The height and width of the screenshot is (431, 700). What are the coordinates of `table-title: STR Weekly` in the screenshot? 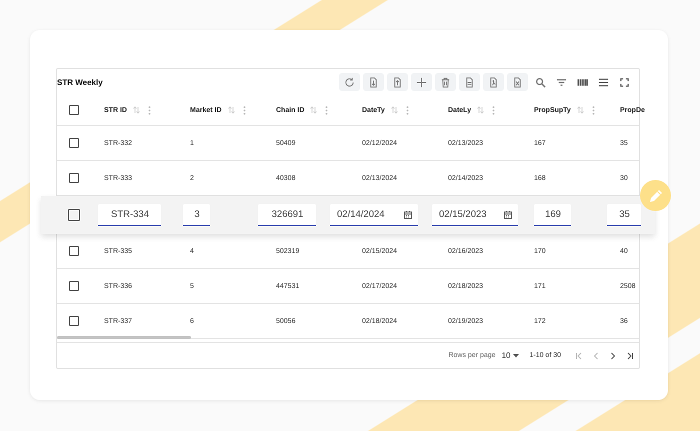 It's located at (80, 82).